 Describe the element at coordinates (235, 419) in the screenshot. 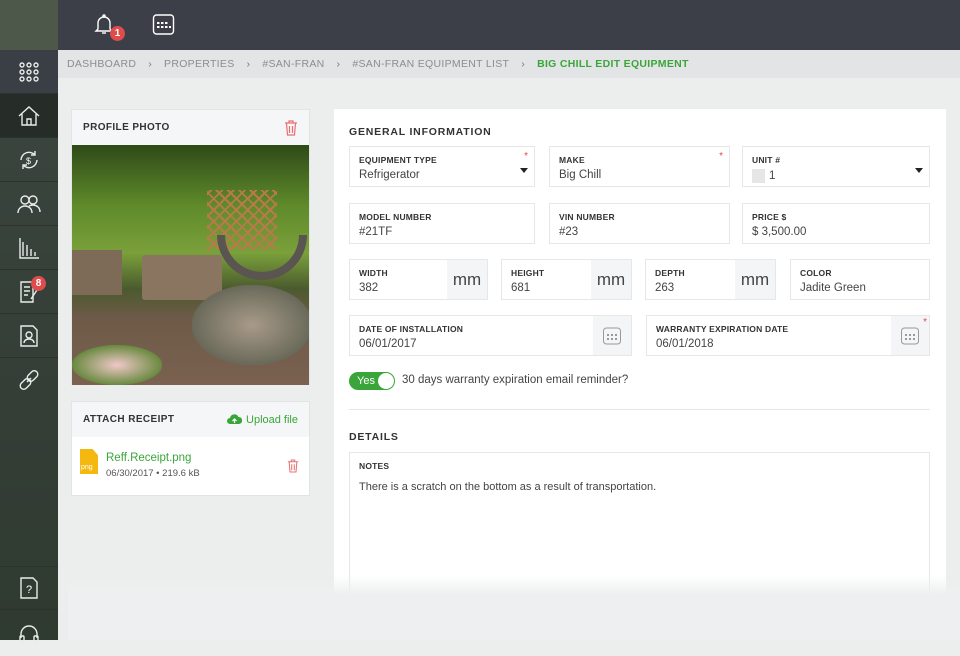

I see `cloud-upload-icon` at that location.